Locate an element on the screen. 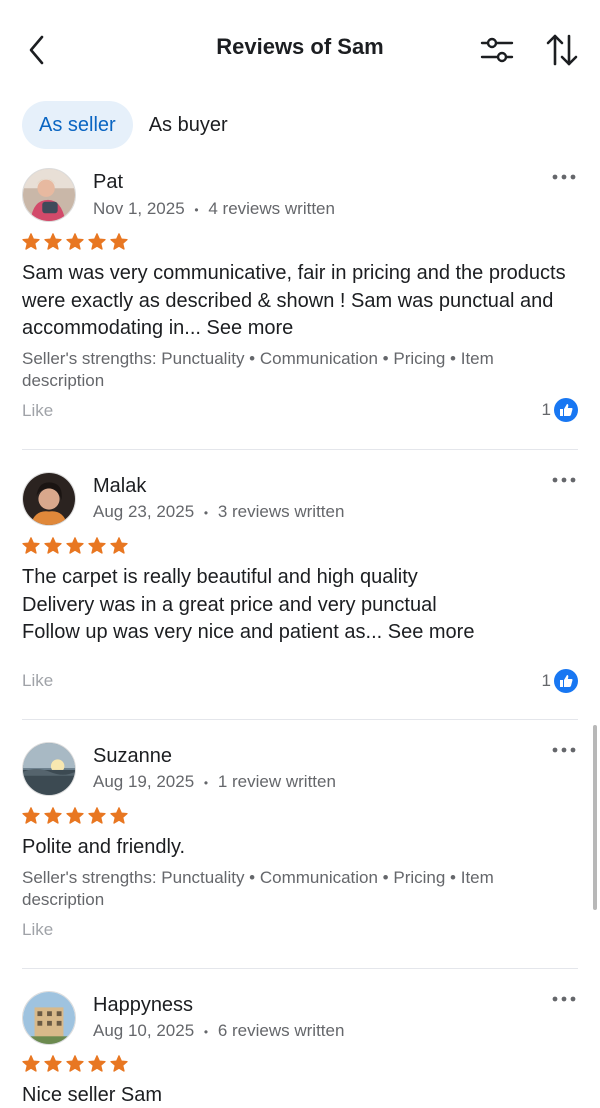  reviews-written-count: 3 reviews written is located at coordinates (281, 511).